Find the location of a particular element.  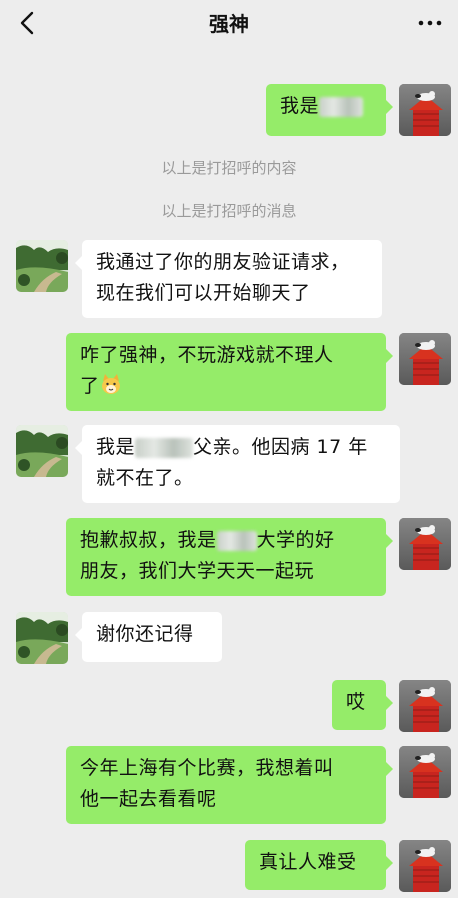

message-text-line: 咋了强神，不玩游戏就不理人 is located at coordinates (207, 355).